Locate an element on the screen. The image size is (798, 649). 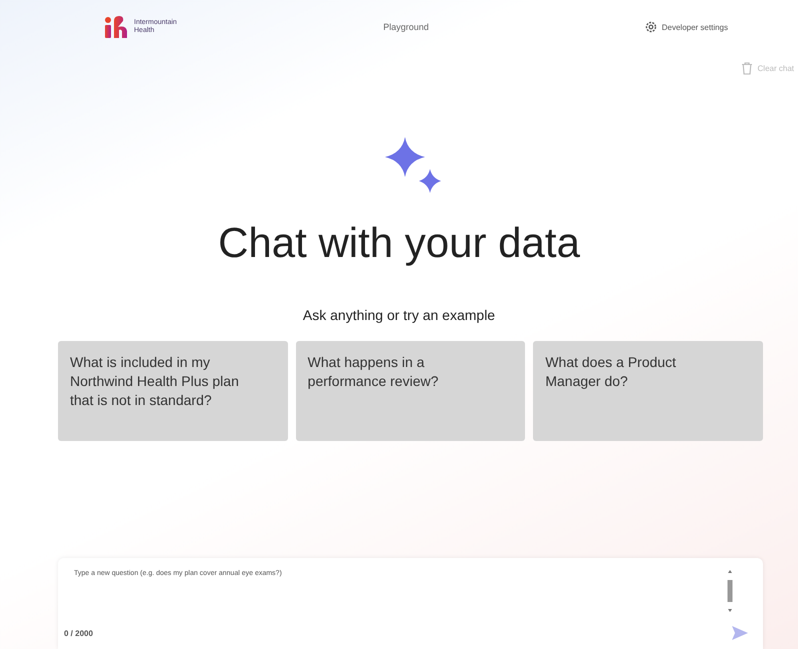
character-counter: 0 / 2000 is located at coordinates (78, 633).